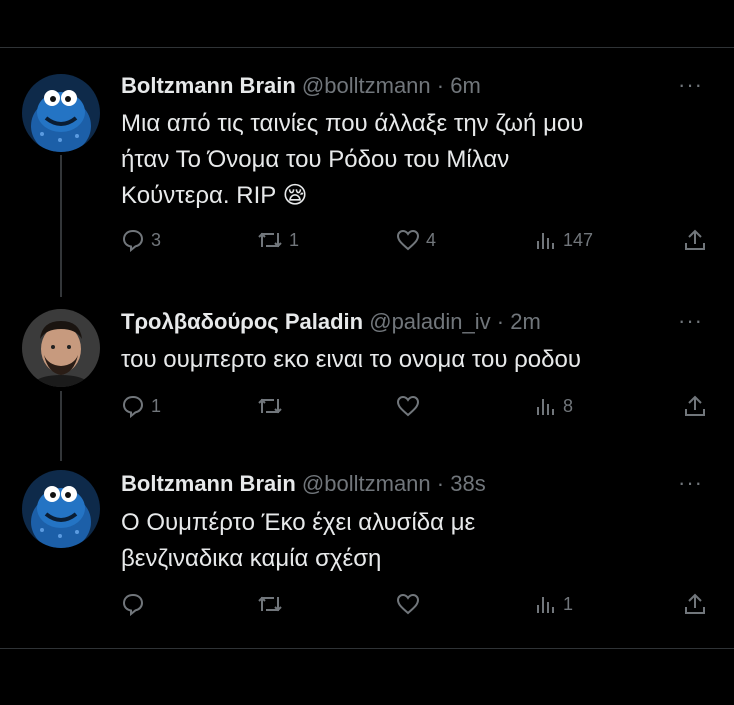 This screenshot has width=734, height=705. I want to click on views-button: 8, so click(554, 406).